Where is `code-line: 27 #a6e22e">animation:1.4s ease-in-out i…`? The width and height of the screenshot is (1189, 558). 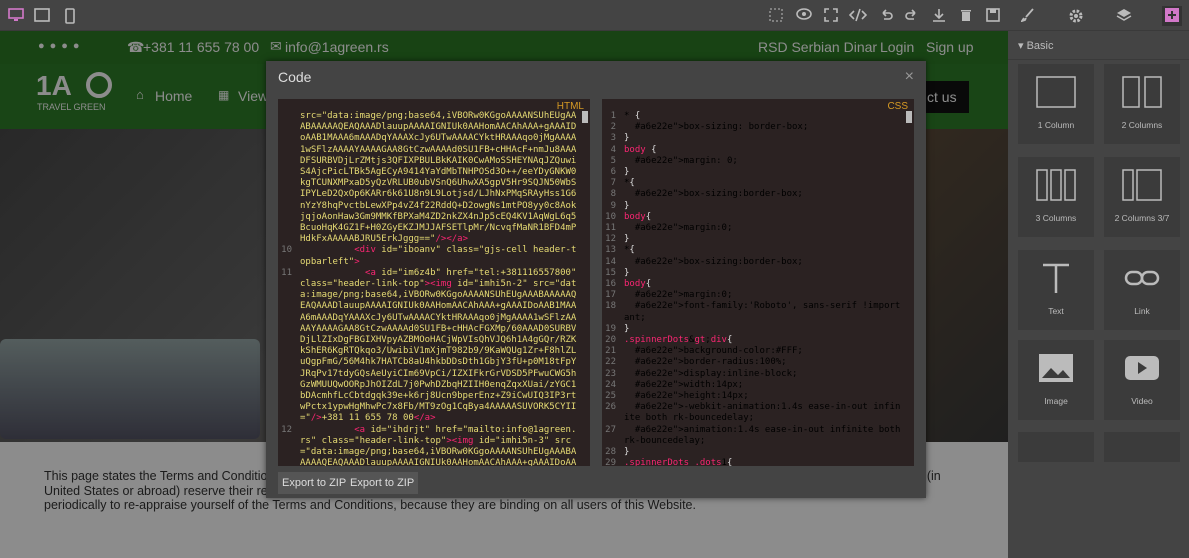
code-line: 27 #a6e22e">animation:1.4s ease-in-out i… is located at coordinates (753, 436).